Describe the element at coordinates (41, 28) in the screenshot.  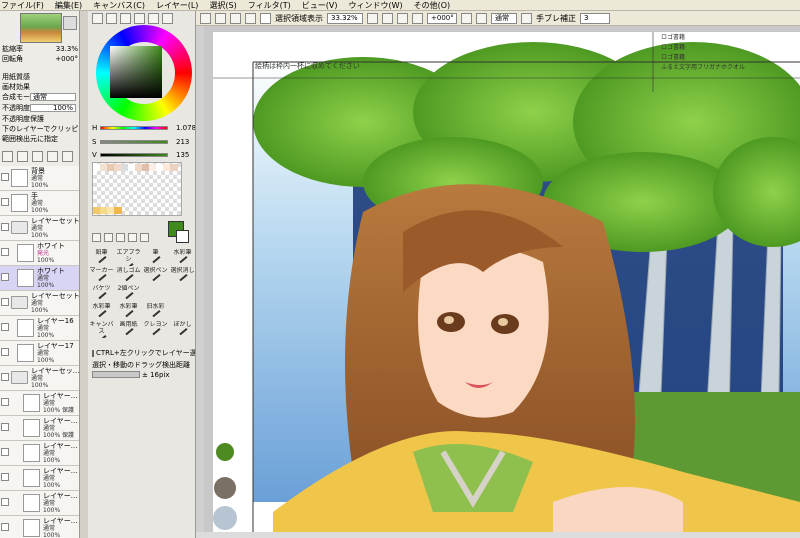
I see `navigator-thumbnail` at that location.